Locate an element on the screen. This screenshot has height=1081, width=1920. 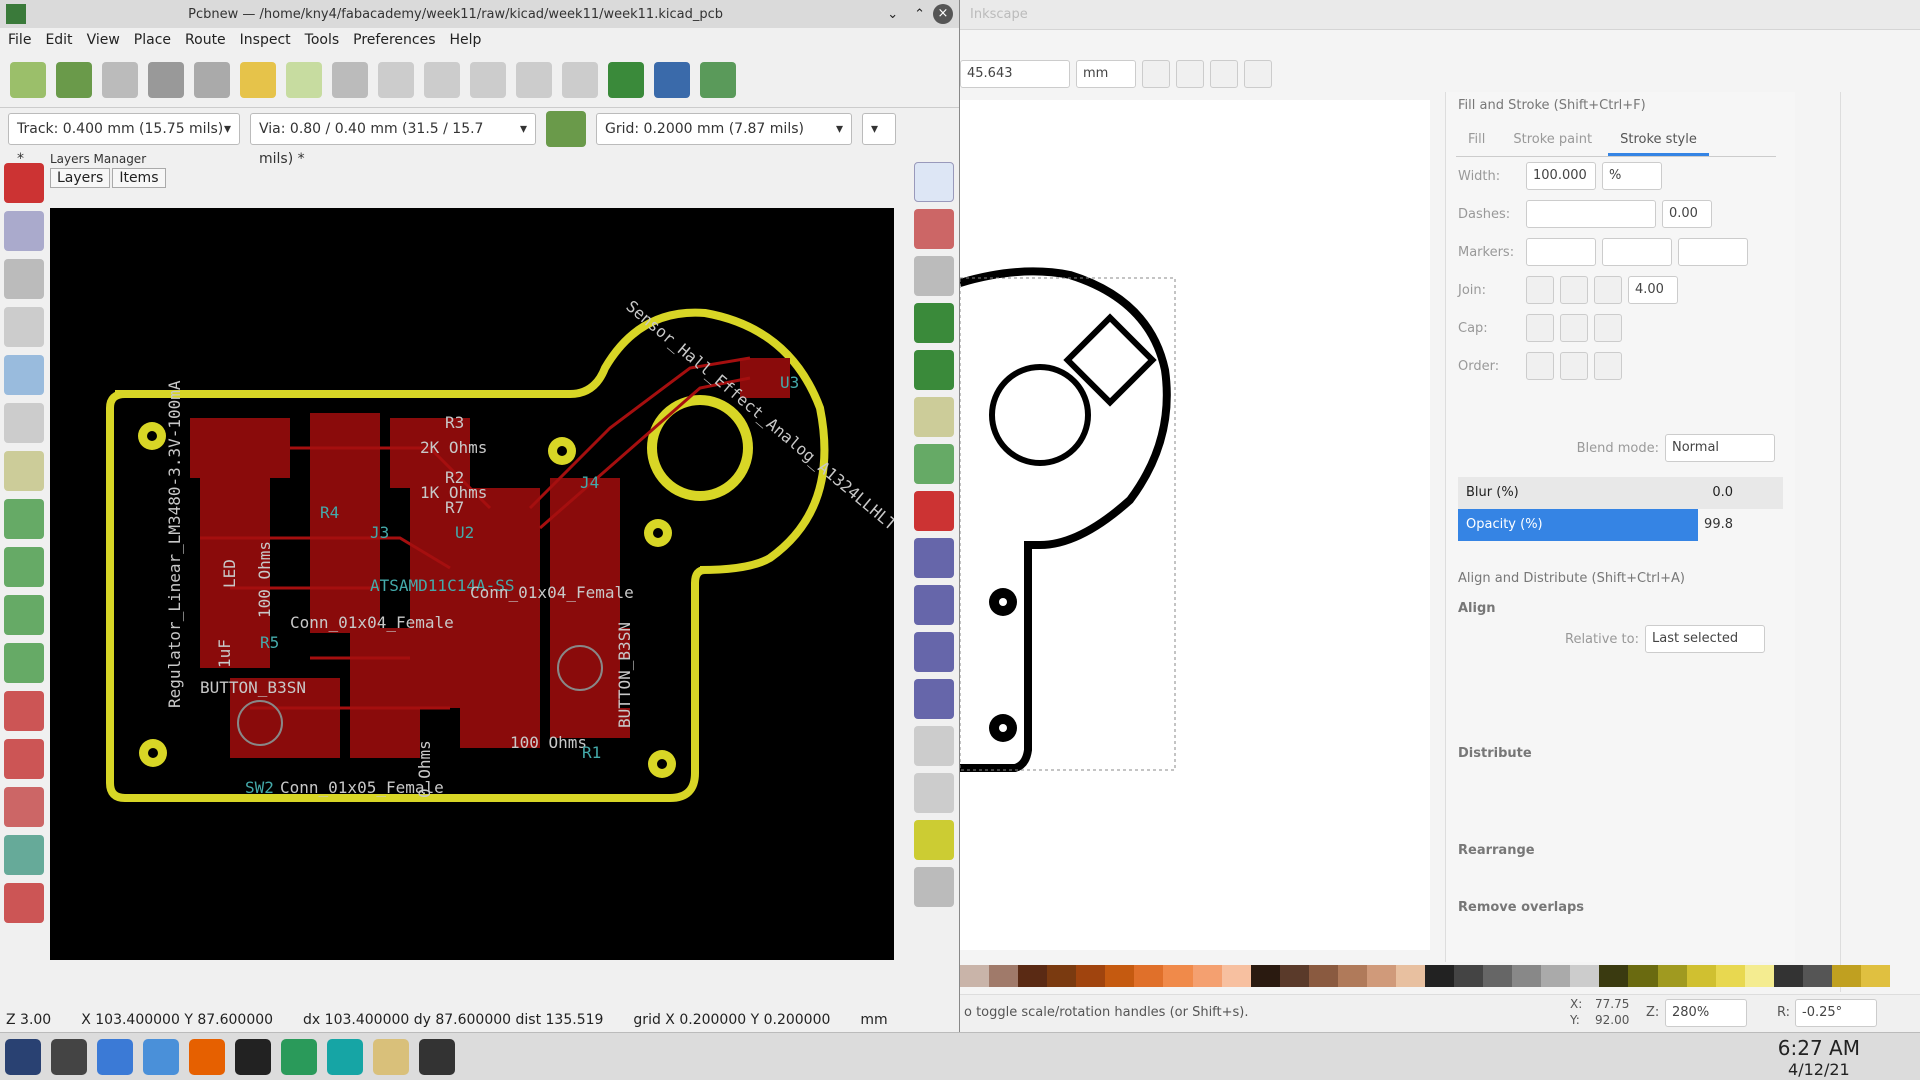
delete-icon is located at coordinates (934, 887).